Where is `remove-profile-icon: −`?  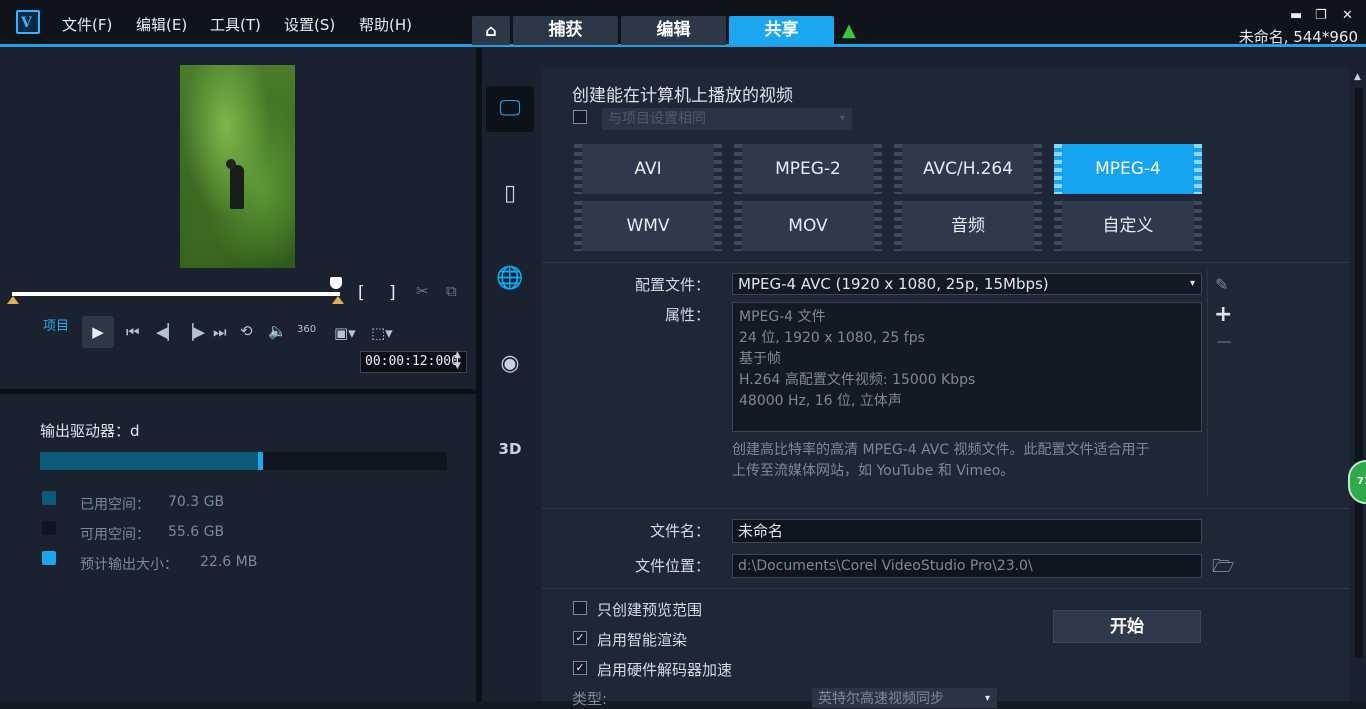
remove-profile-icon: − is located at coordinates (1224, 342).